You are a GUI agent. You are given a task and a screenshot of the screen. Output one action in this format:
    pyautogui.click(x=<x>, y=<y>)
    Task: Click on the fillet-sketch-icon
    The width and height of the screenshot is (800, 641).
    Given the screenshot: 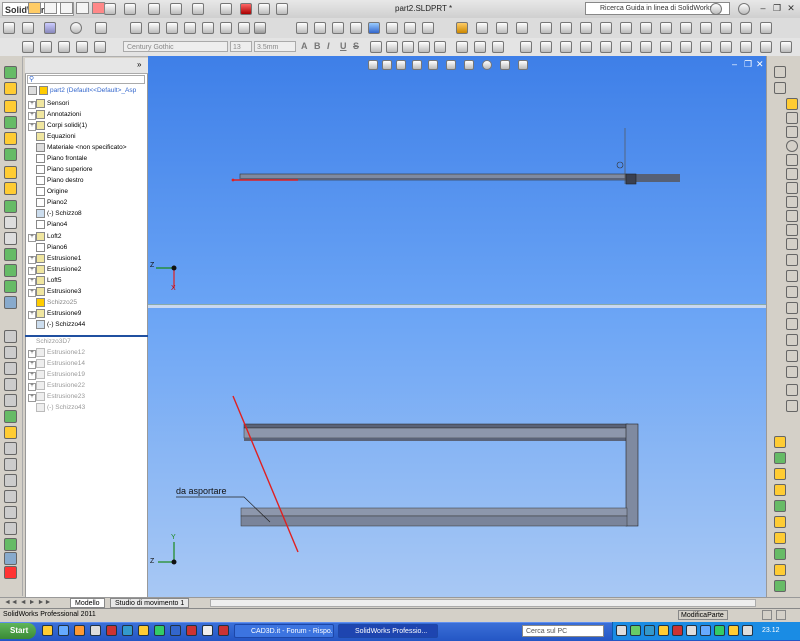 What is the action you would take?
    pyautogui.click(x=792, y=260)
    